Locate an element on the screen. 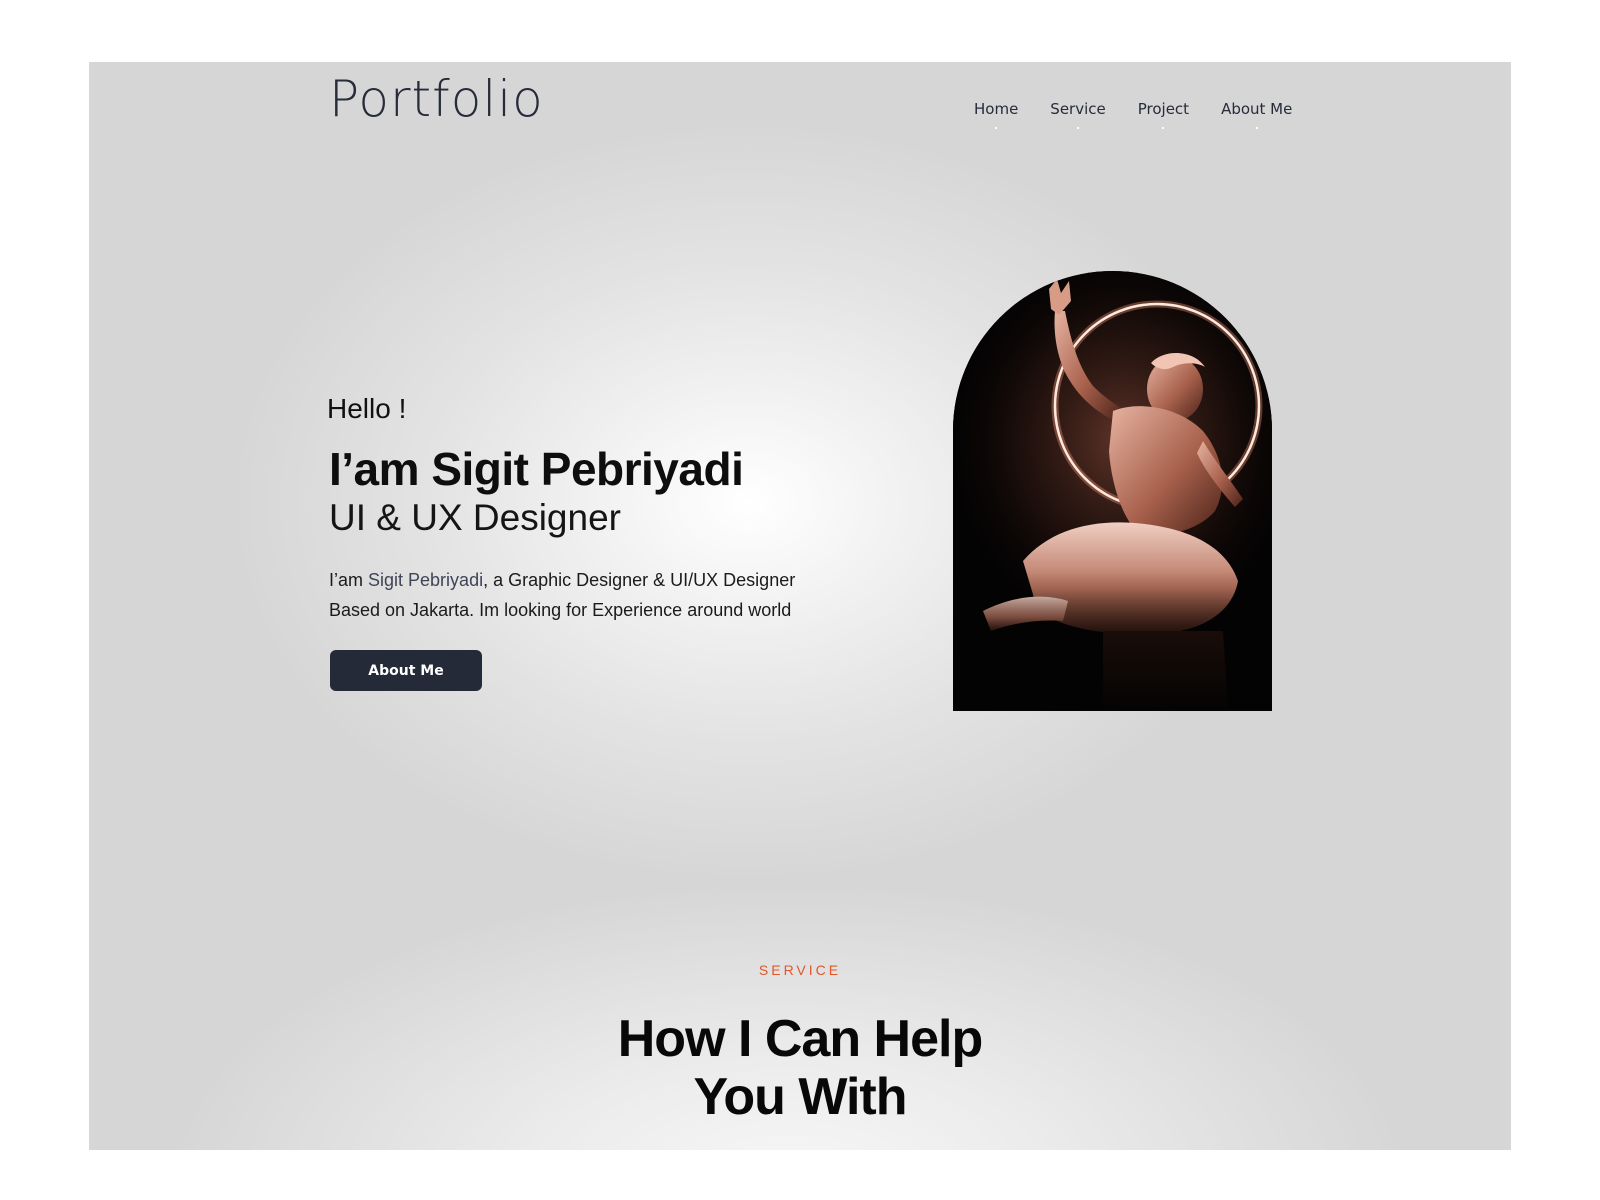 This screenshot has height=1200, width=1600. description-suffix: , a Graphic Designer & UI/UX Designer is located at coordinates (639, 580).